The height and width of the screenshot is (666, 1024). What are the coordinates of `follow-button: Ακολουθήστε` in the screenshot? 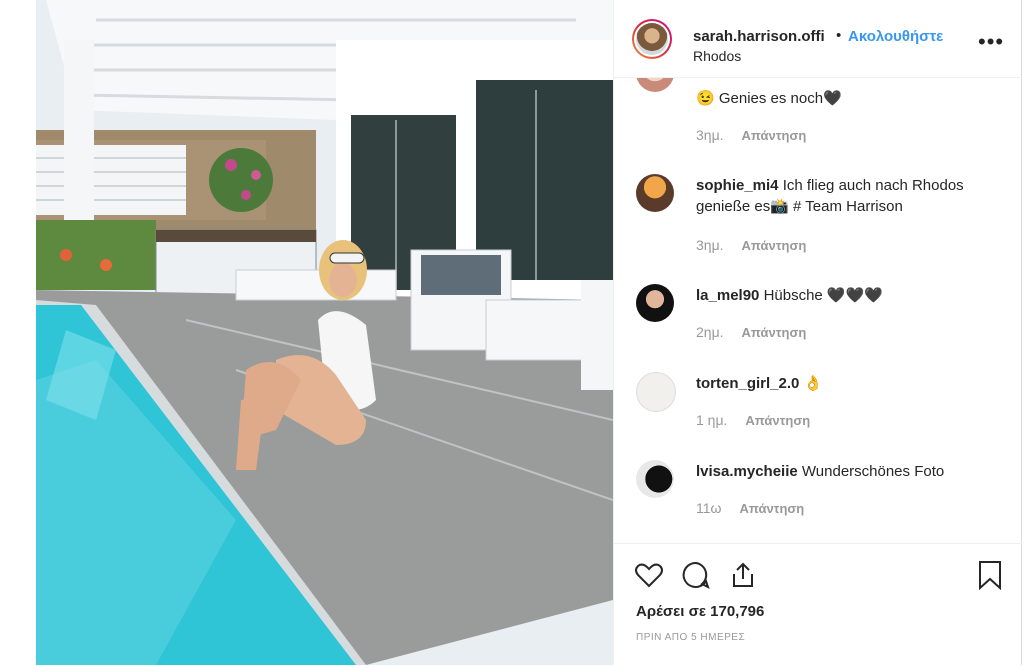 It's located at (895, 36).